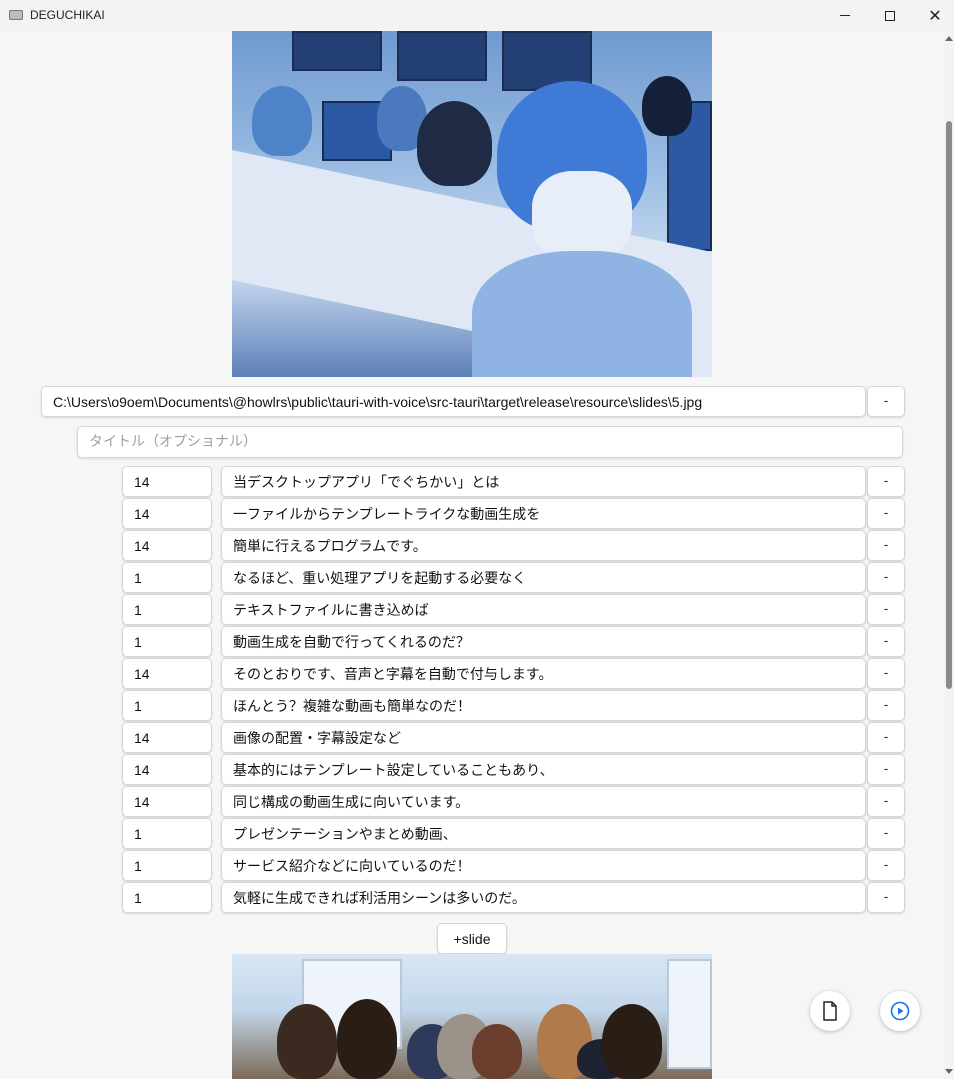 This screenshot has width=954, height=1079. What do you see at coordinates (543, 577) in the screenshot?
I see `line-text-field: なるほど、重い処理アプリを起動する必要なく` at bounding box center [543, 577].